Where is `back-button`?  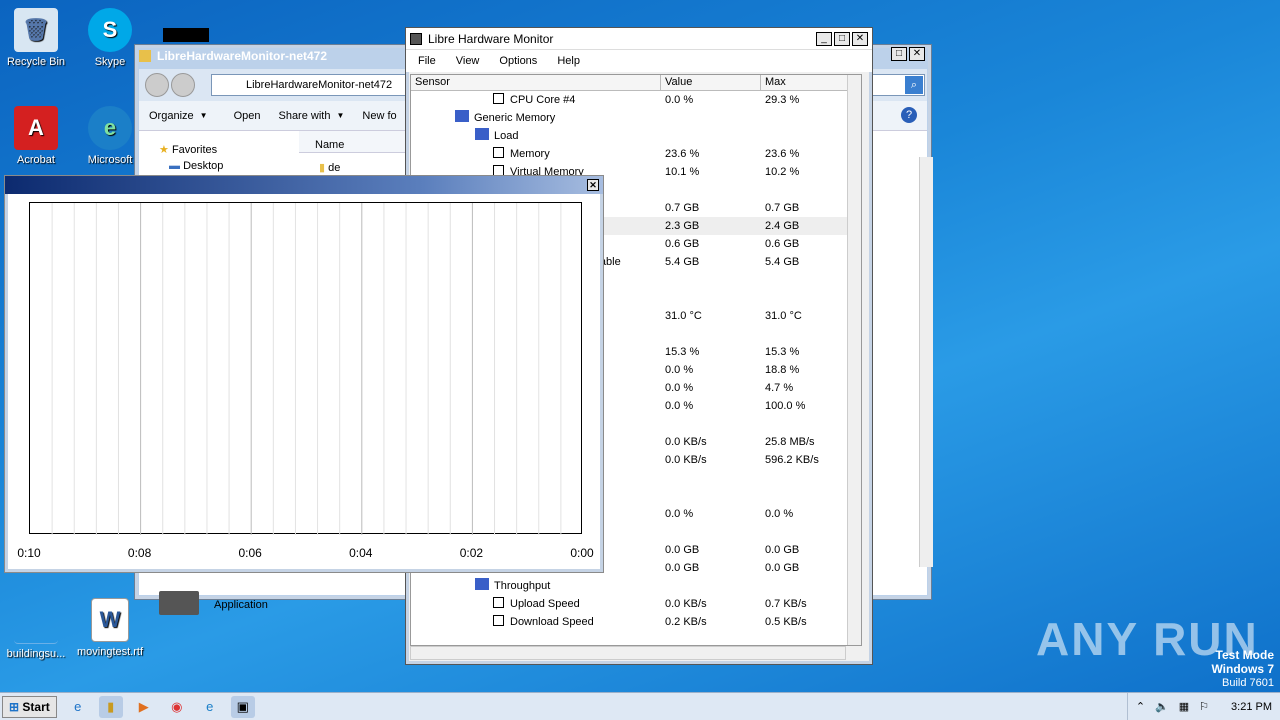 back-button is located at coordinates (157, 85).